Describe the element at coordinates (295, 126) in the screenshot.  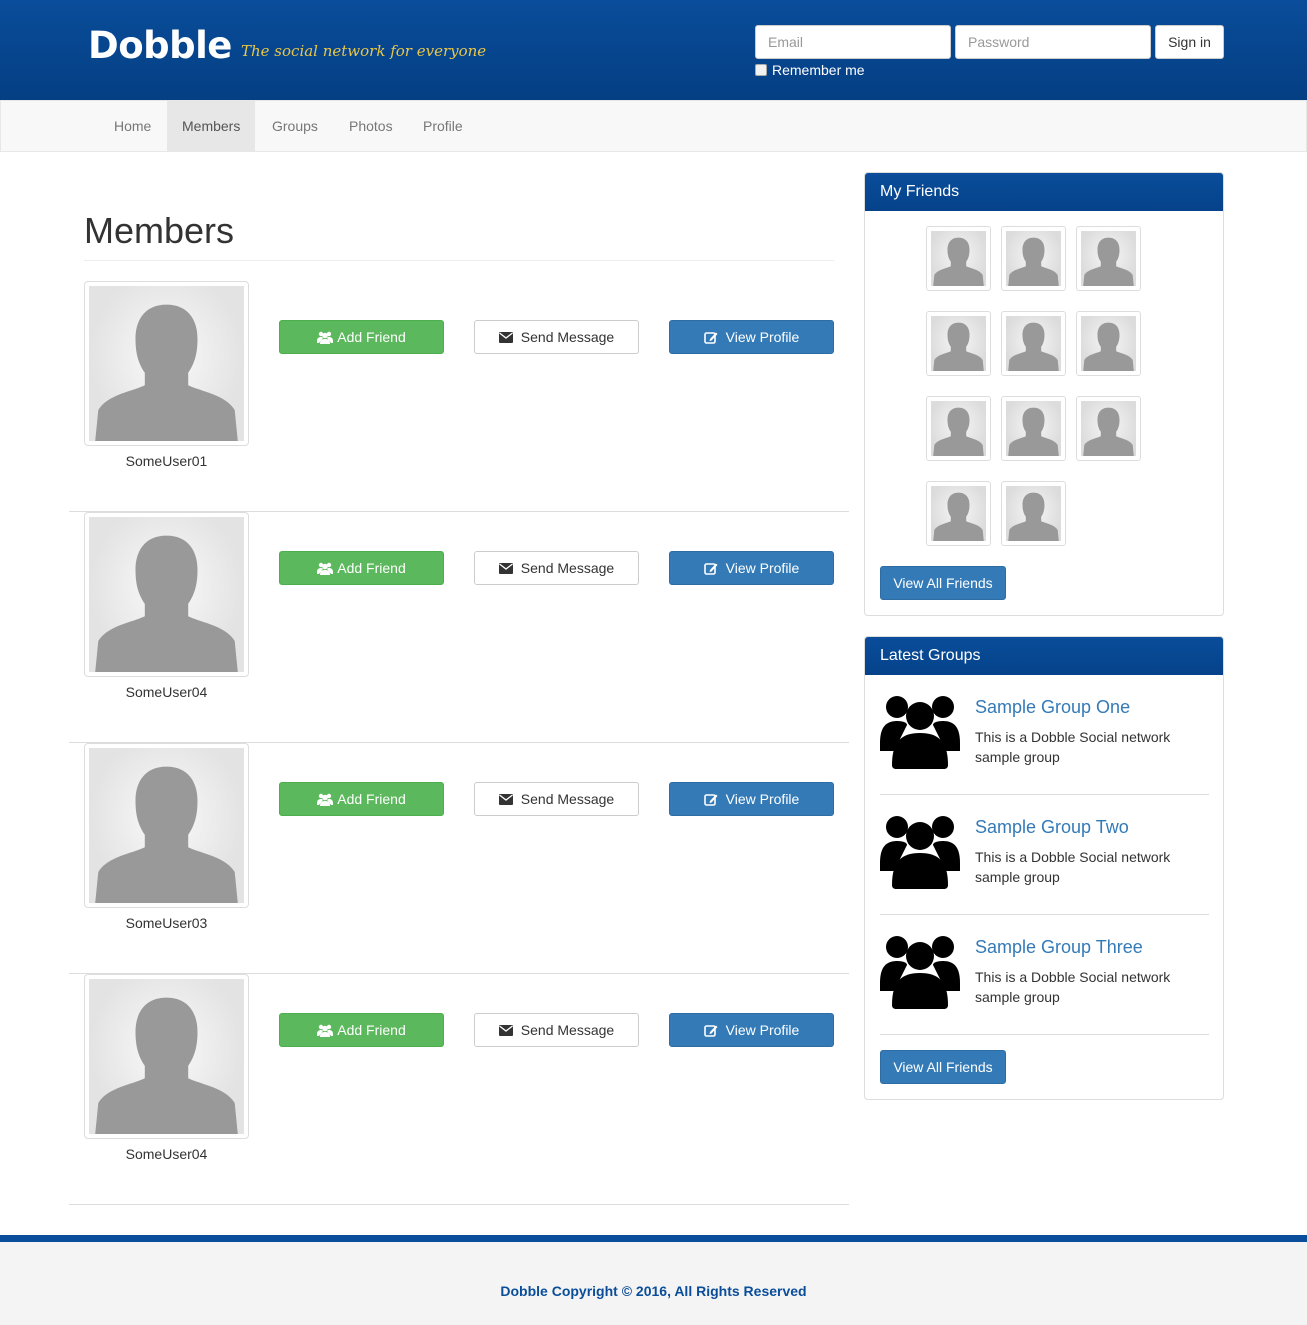
I see `nav-item-groups: Groups` at that location.